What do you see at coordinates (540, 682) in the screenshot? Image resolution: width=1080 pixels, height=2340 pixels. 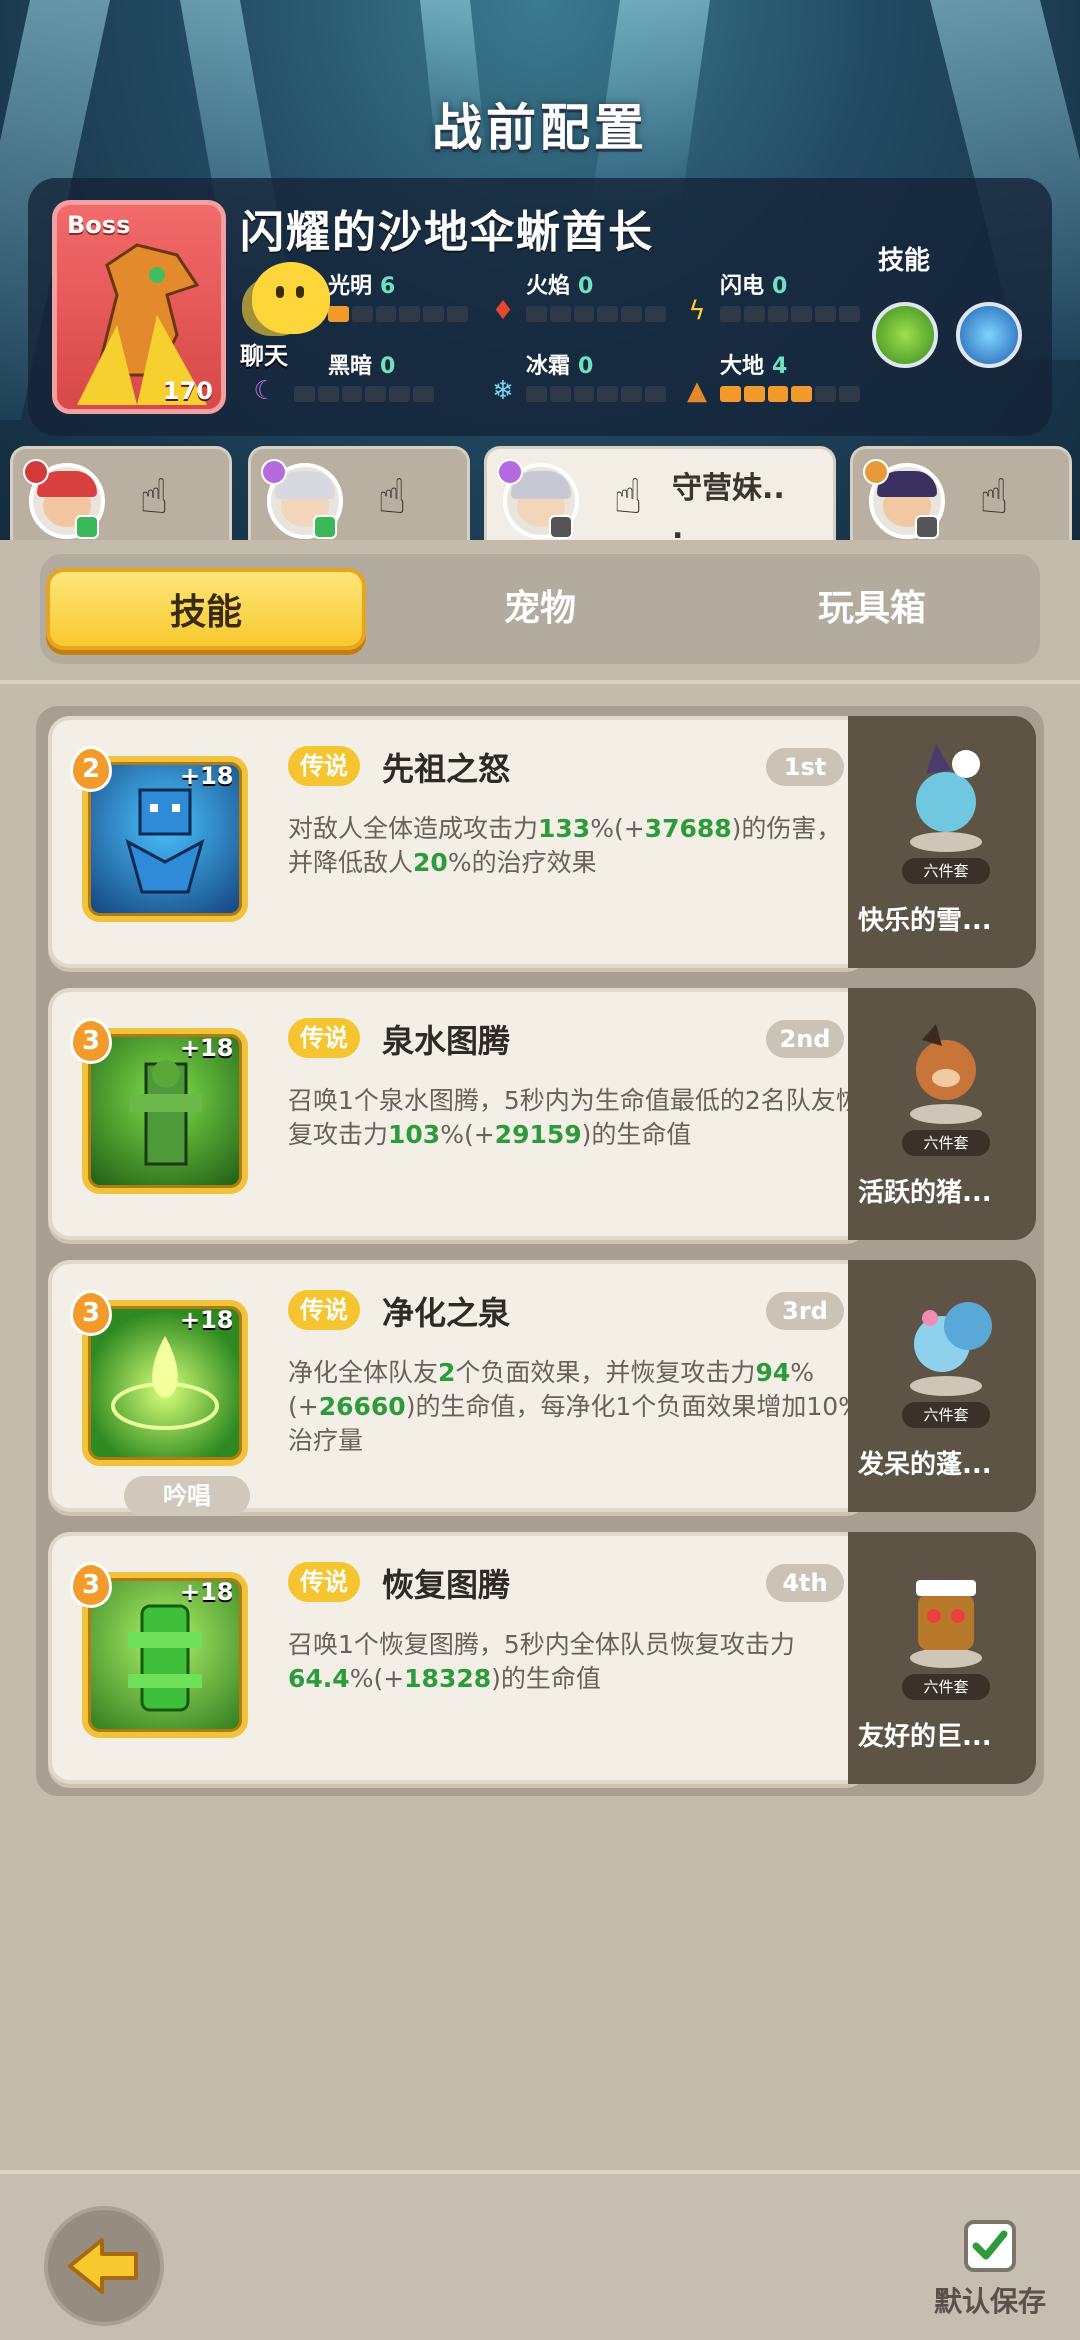 I see `divider` at bounding box center [540, 682].